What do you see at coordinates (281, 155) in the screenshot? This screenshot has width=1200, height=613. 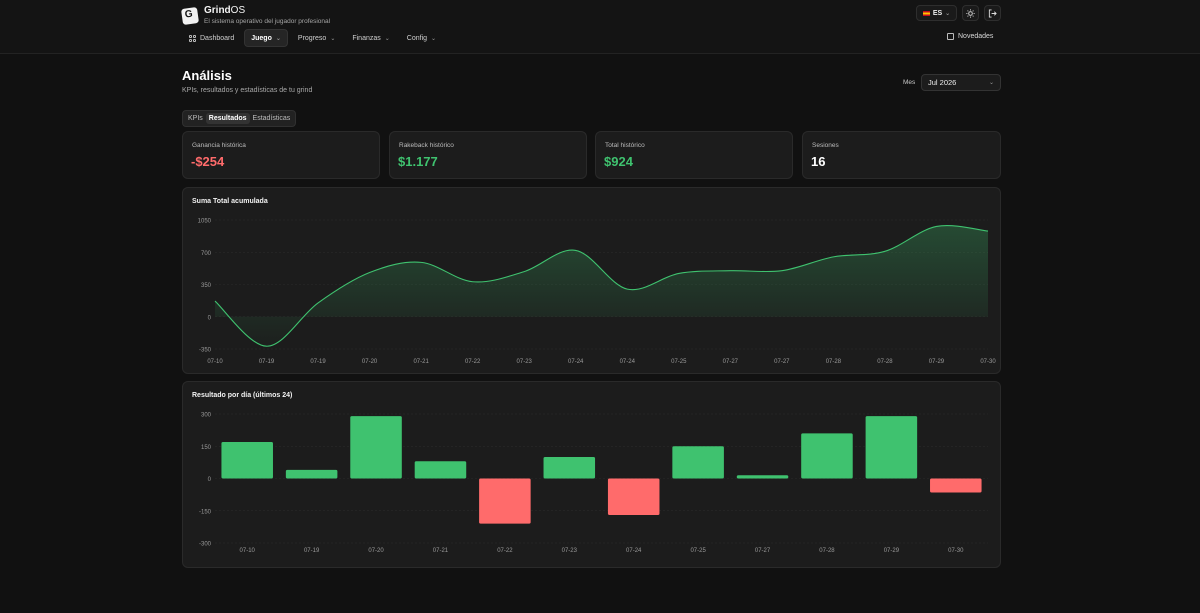 I see `kpi-card: Ganancia histórica -$254` at bounding box center [281, 155].